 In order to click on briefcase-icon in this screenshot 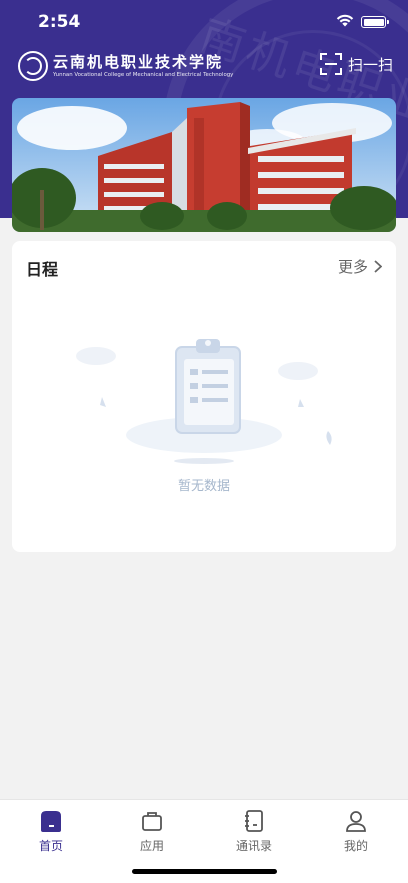, I will do `click(152, 821)`.